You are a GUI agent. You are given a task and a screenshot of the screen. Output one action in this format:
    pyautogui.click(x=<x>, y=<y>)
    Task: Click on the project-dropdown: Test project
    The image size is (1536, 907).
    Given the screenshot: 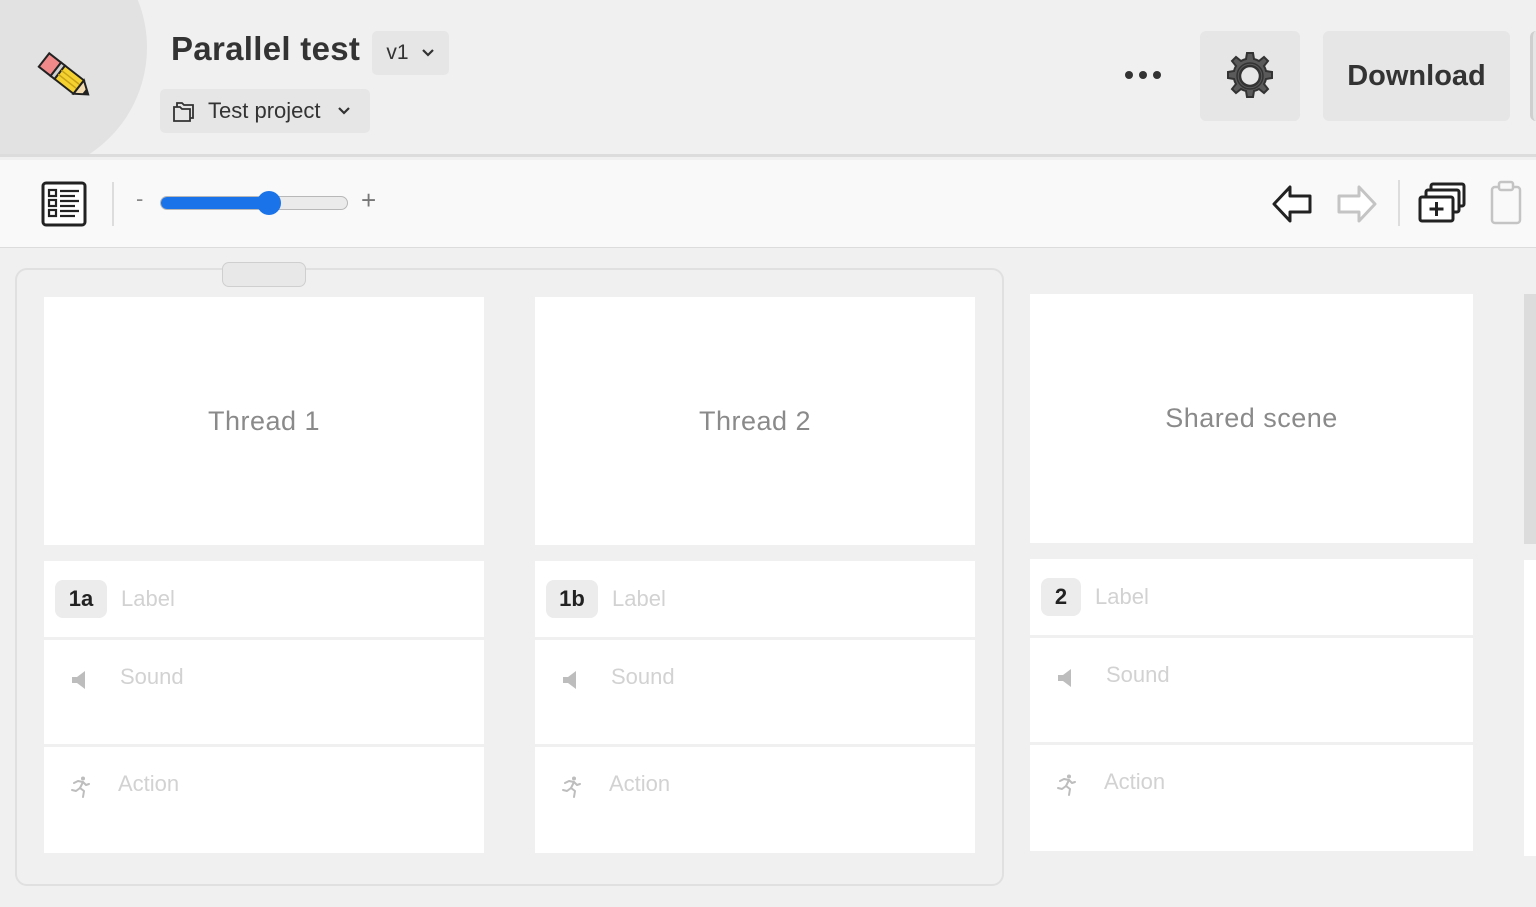 What is the action you would take?
    pyautogui.click(x=265, y=111)
    